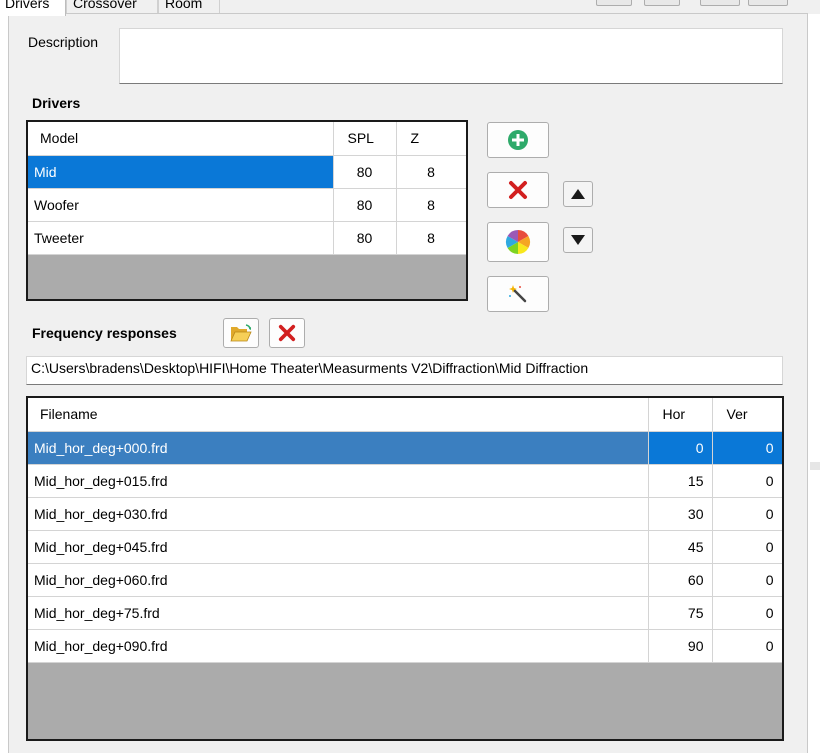  Describe the element at coordinates (184, 5) in the screenshot. I see `tab-room-label: Room` at that location.